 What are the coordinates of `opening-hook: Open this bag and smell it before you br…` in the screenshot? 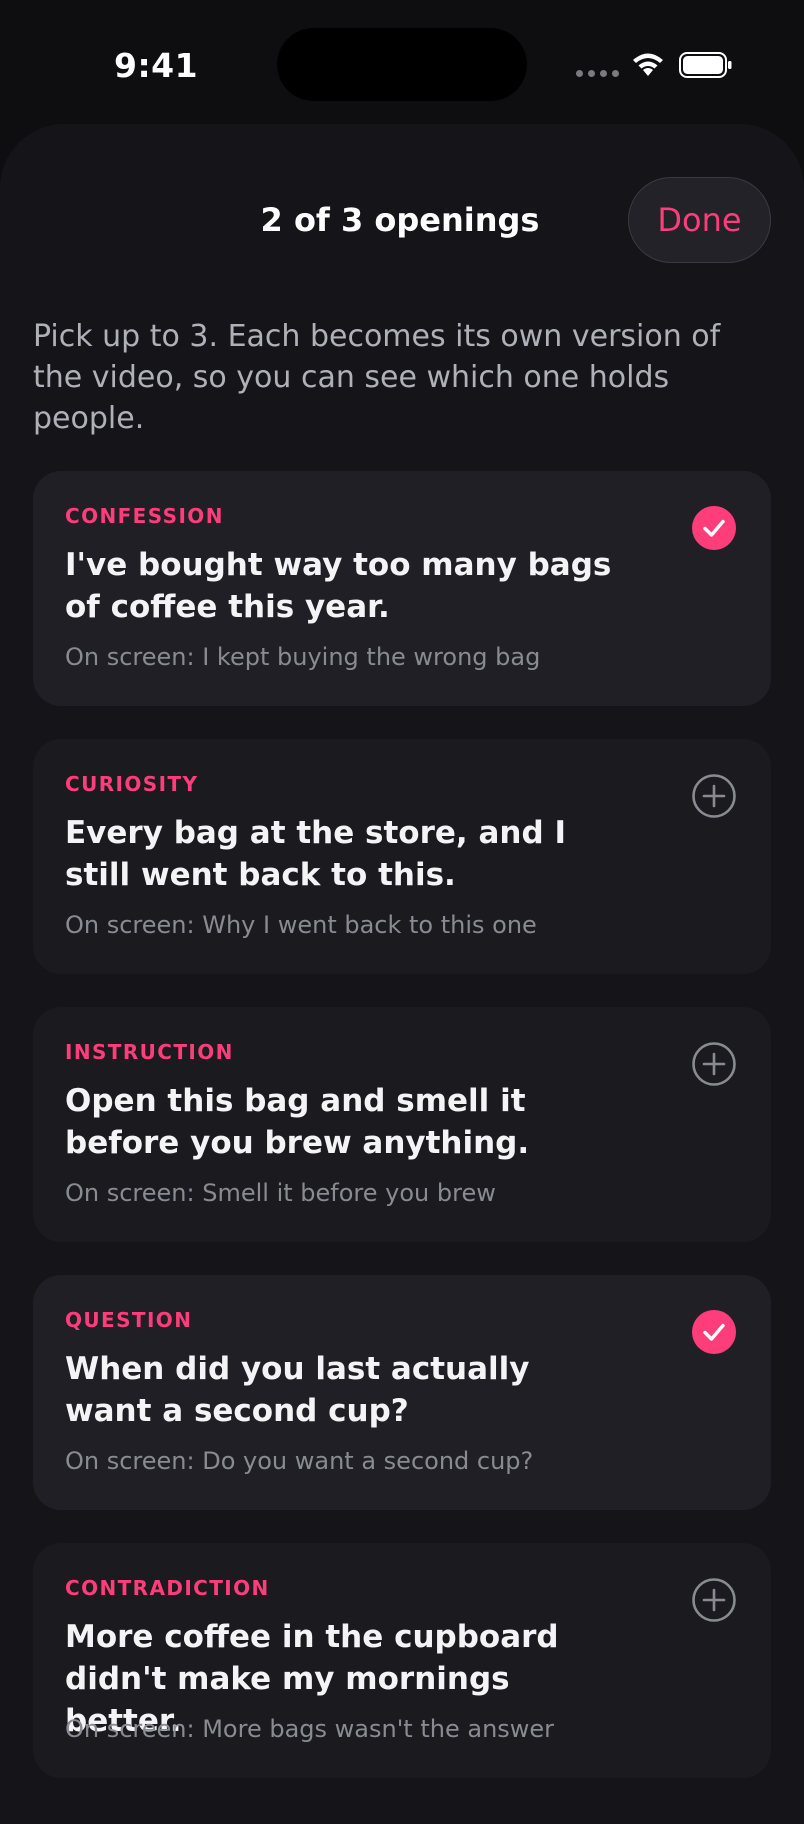 It's located at (297, 1122).